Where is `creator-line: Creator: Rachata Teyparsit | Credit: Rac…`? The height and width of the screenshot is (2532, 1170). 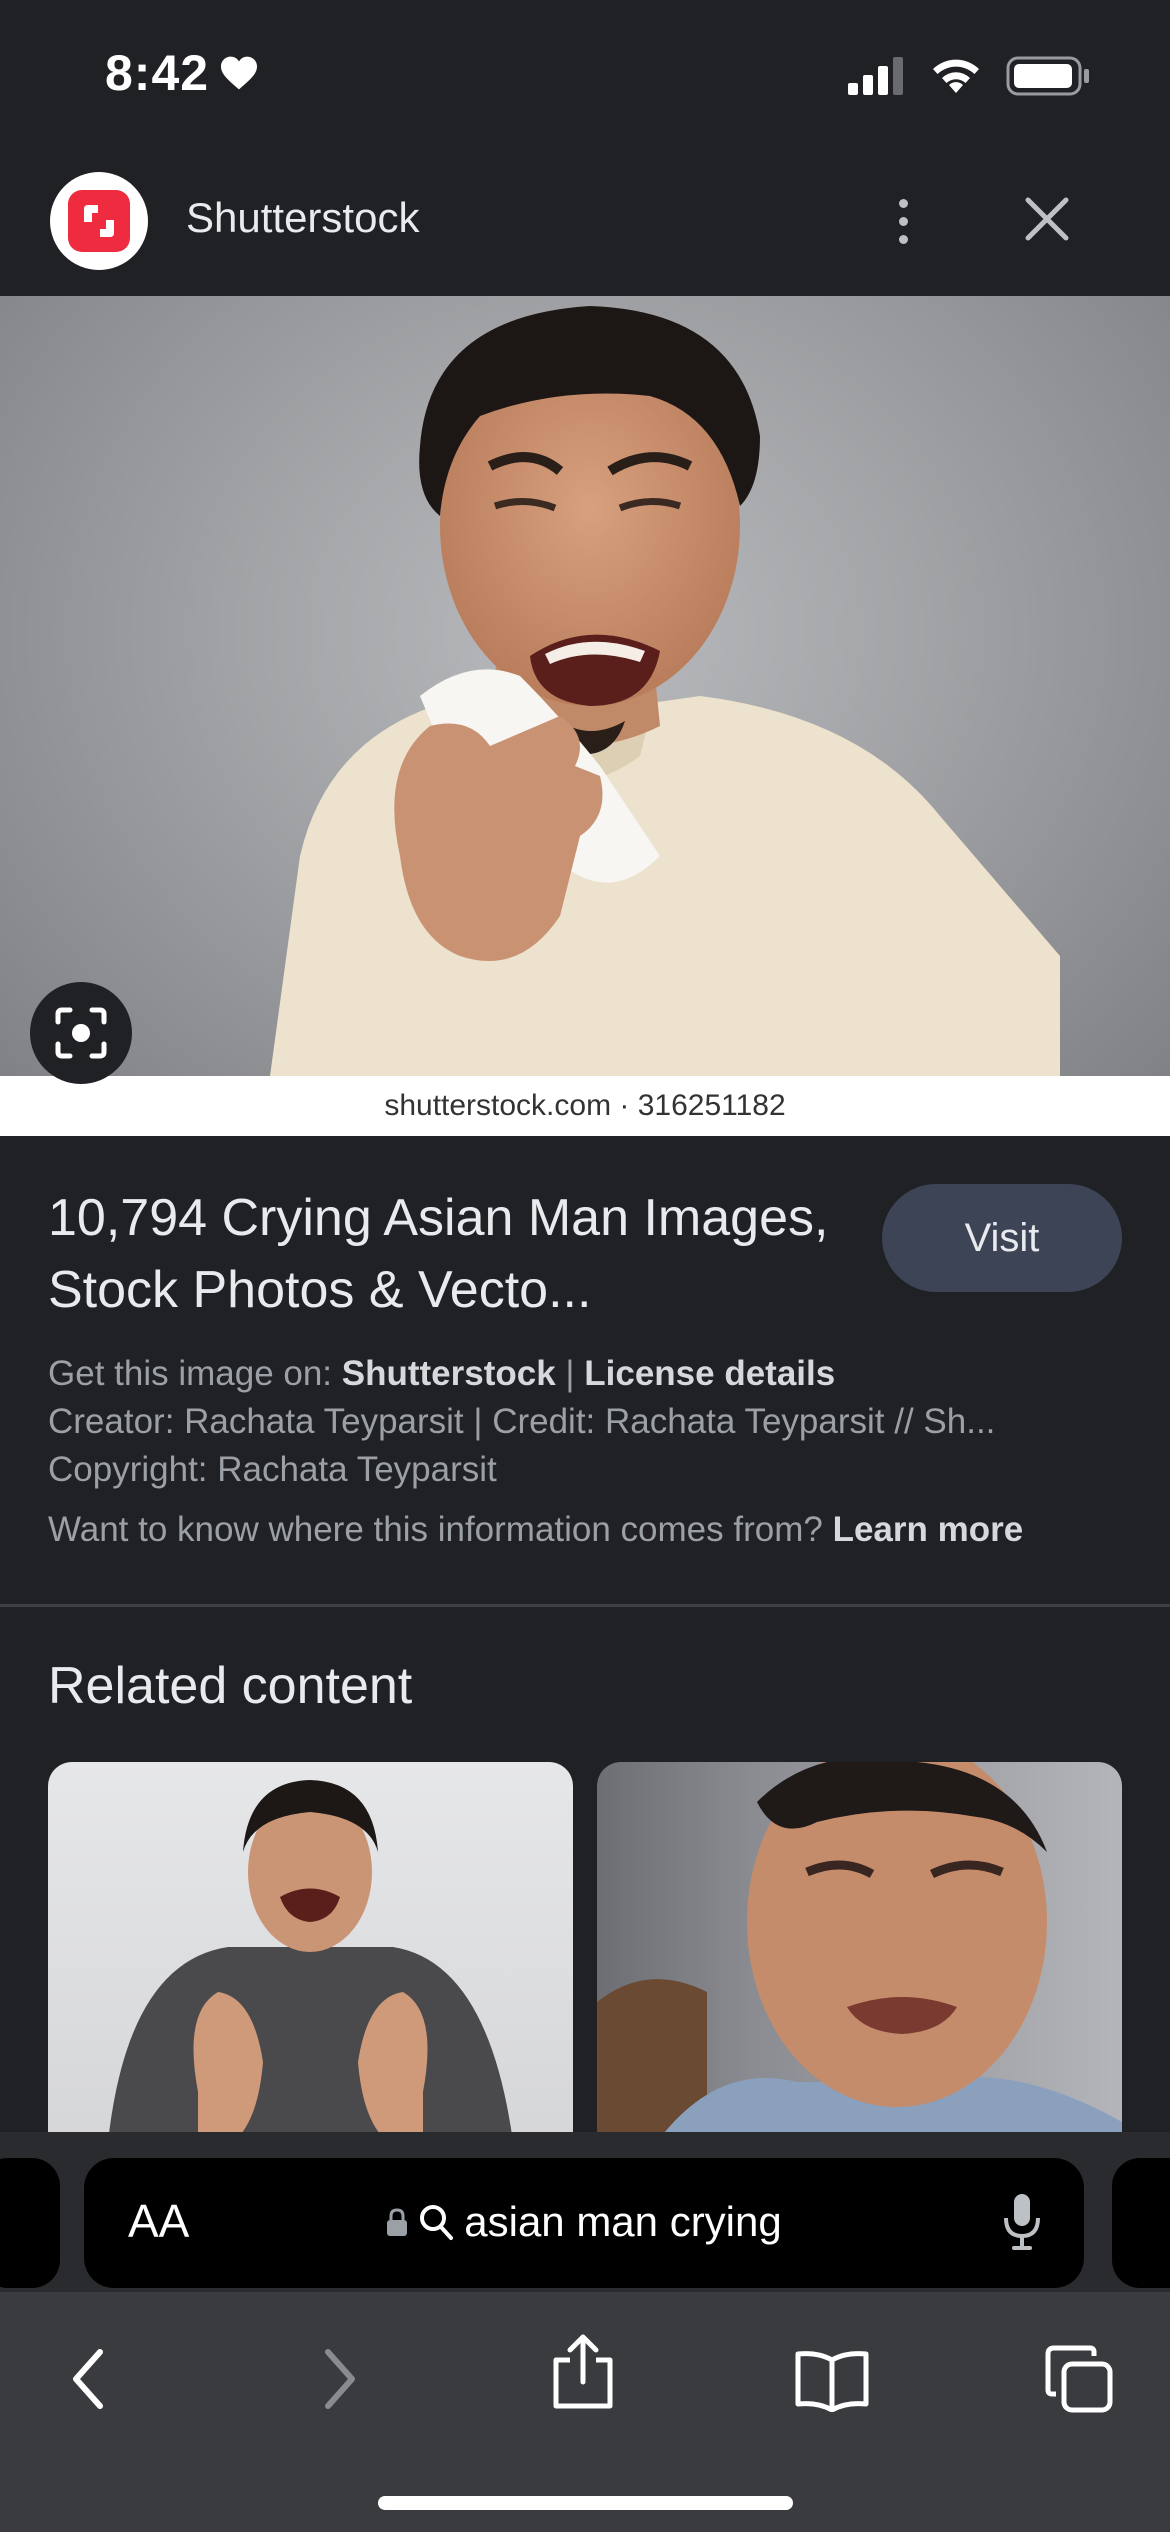
creator-line: Creator: Rachata Teyparsit | Credit: Rac… is located at coordinates (522, 1421).